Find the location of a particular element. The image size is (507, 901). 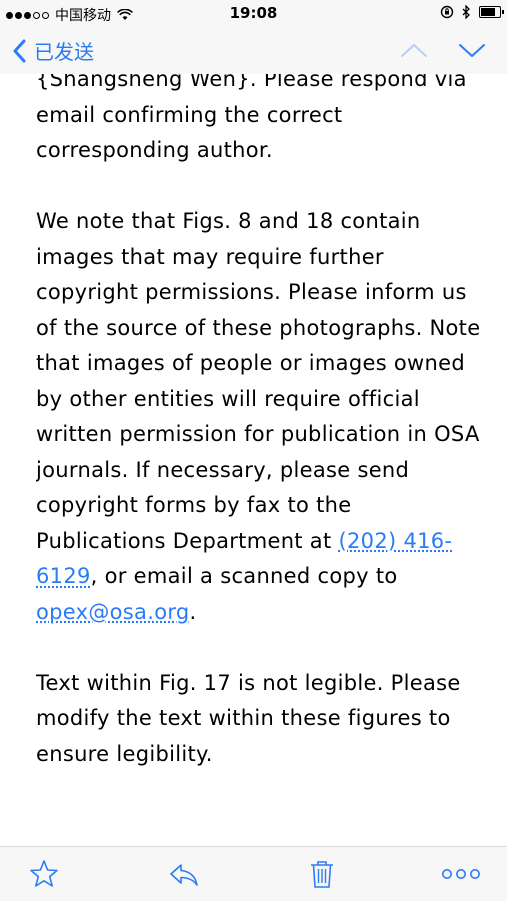

nav-bar: 已发送 is located at coordinates (253, 51).